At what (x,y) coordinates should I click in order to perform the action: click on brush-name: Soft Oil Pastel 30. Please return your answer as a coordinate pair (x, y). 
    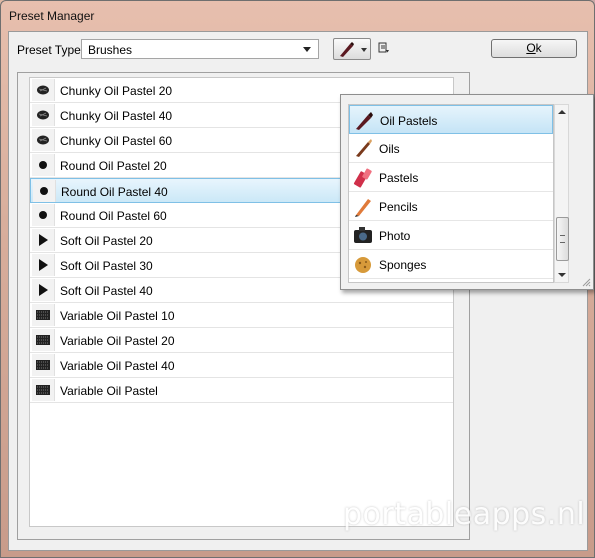
    Looking at the image, I should click on (106, 266).